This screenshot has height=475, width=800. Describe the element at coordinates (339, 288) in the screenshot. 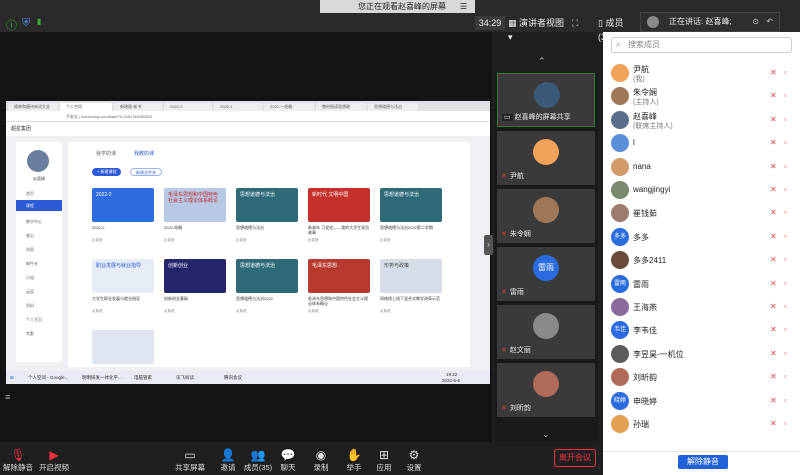

I see `course-card: 毛泽东思想 毛泽东思想和中国特色社会主义理论体系概论 赵喜峰` at that location.